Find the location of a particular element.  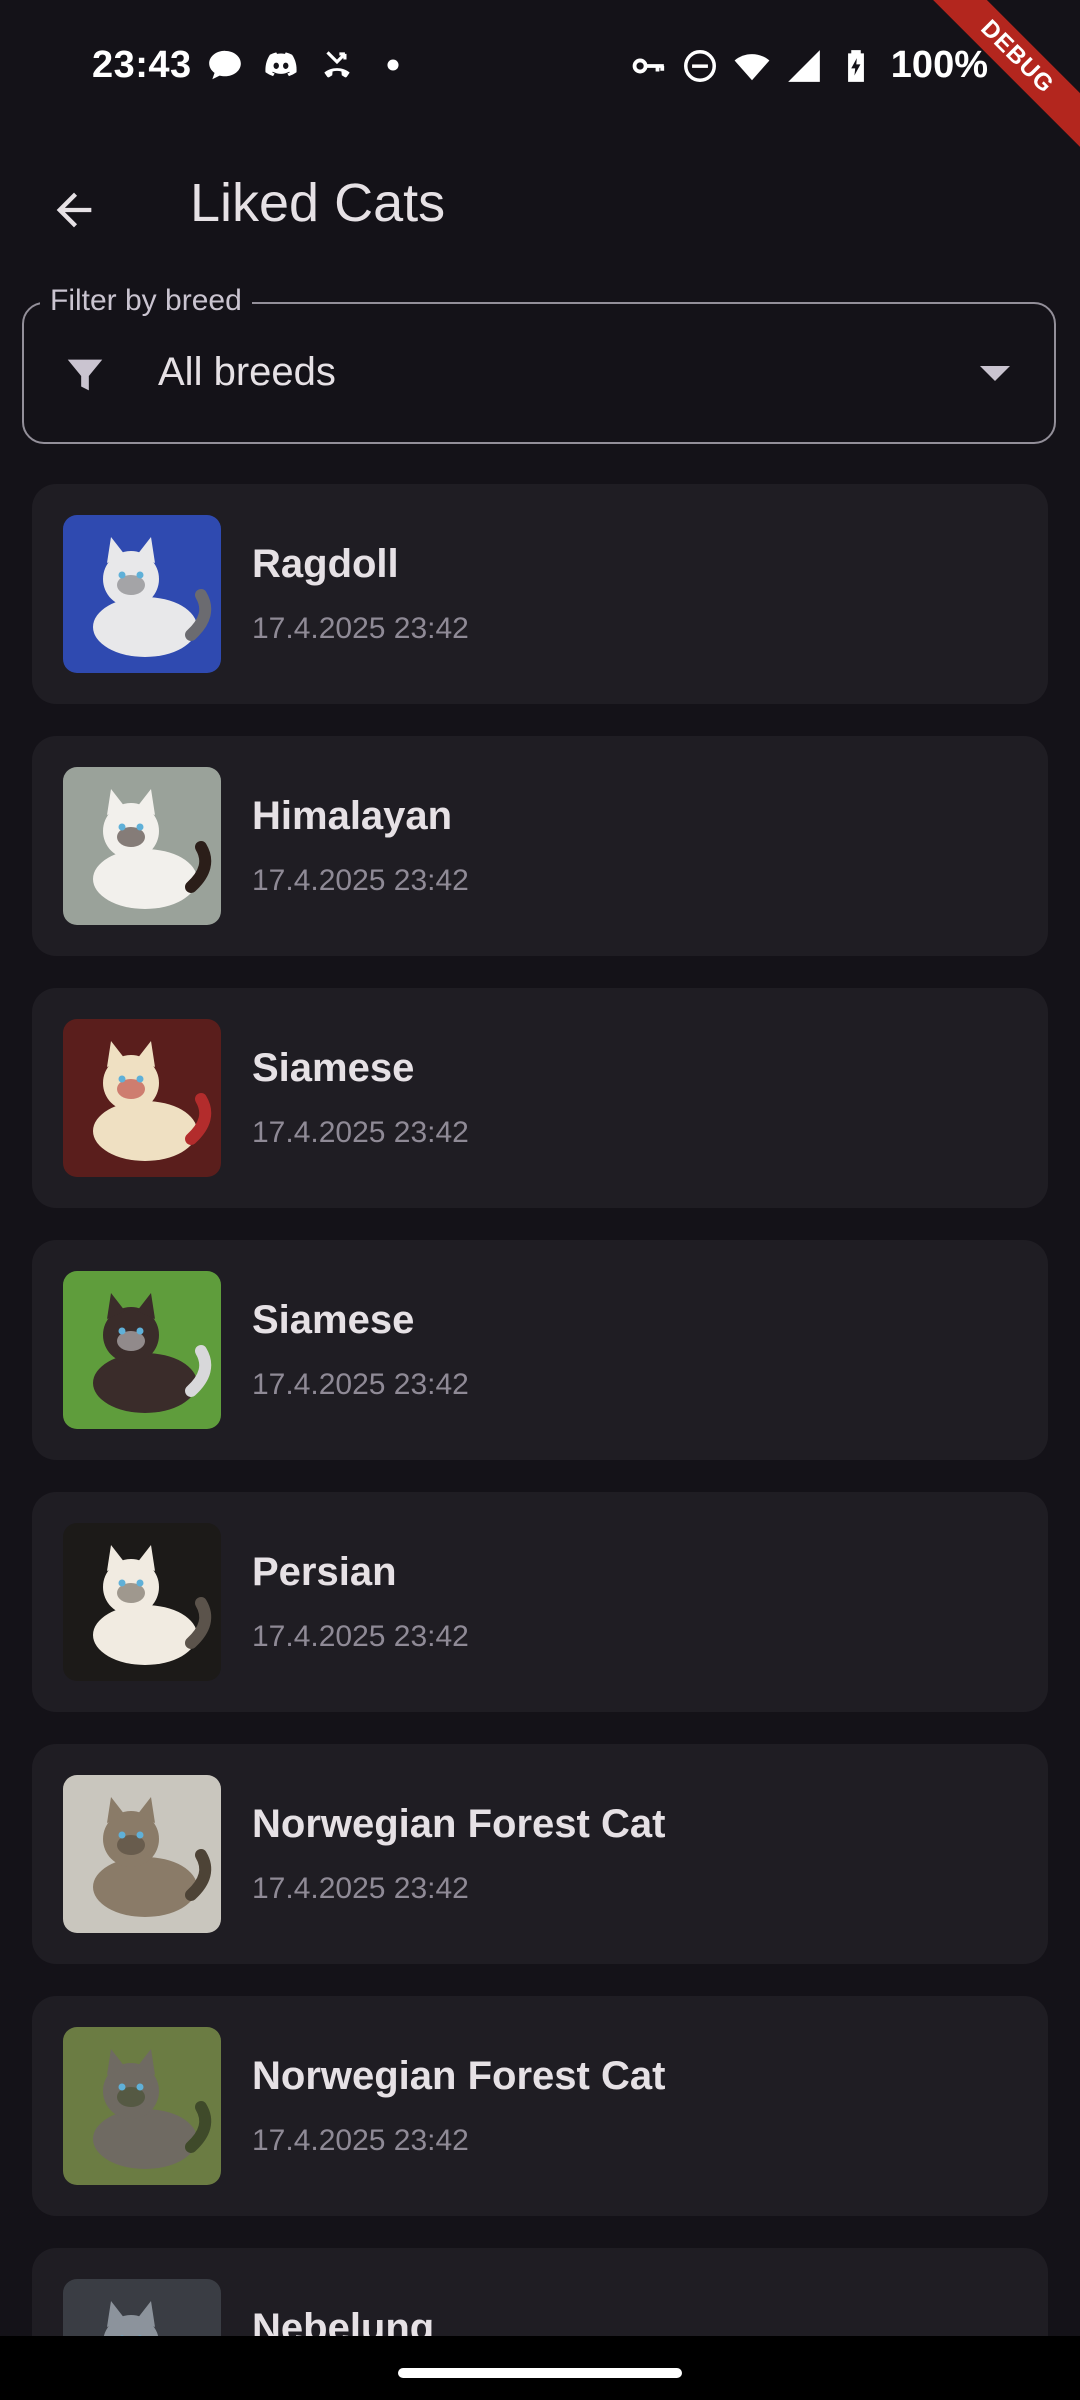

notification-icons is located at coordinates (309, 65).